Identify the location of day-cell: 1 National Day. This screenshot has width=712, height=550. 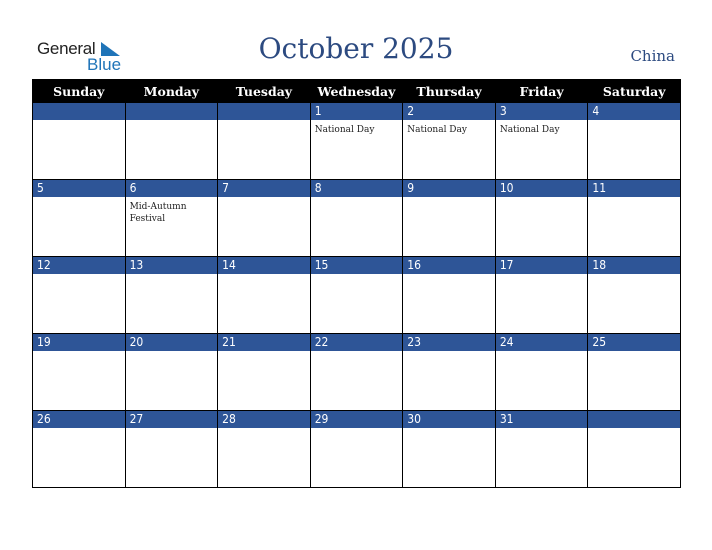
(356, 141).